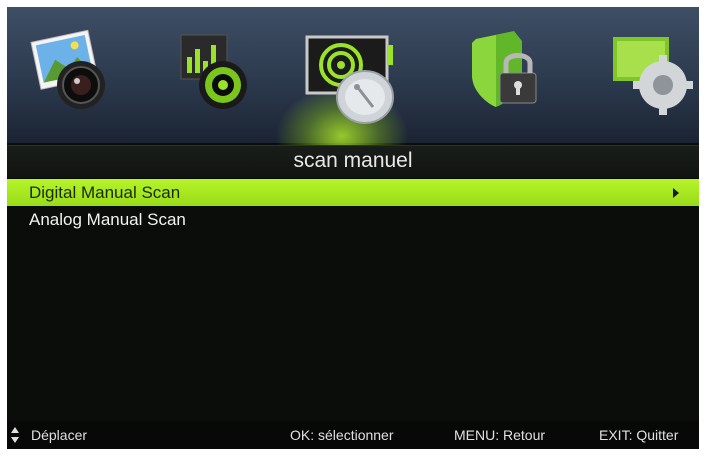  Describe the element at coordinates (500, 435) in the screenshot. I see `menu-back-hint: MENU: Retour` at that location.